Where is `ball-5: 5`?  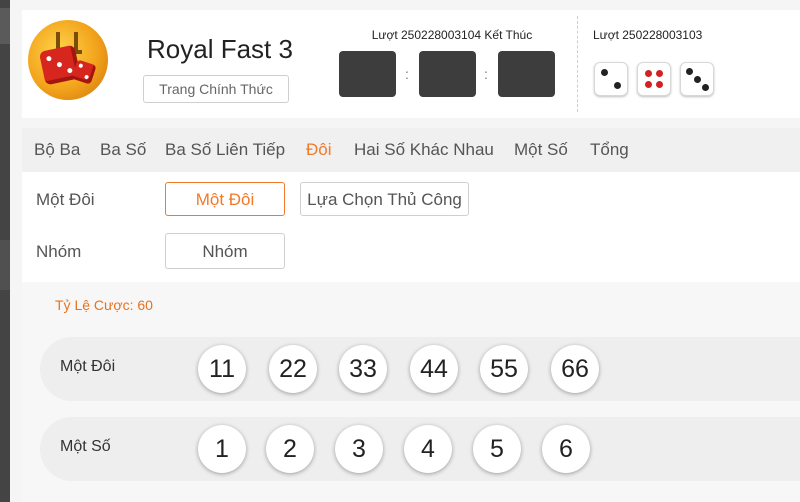 ball-5: 5 is located at coordinates (497, 449).